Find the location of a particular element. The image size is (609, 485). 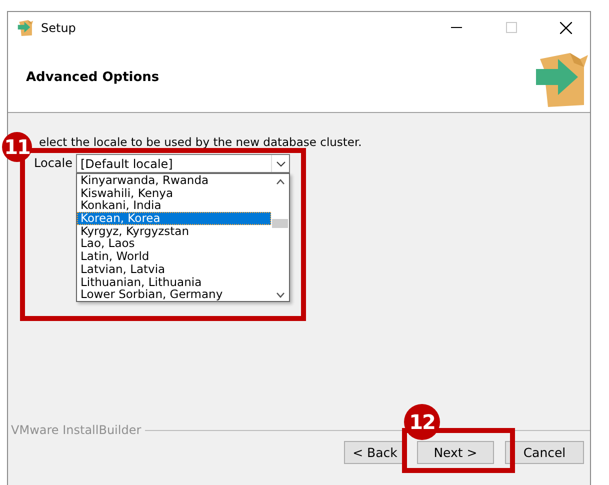

list-option: Lithuanian, Lithuania is located at coordinates (174, 282).